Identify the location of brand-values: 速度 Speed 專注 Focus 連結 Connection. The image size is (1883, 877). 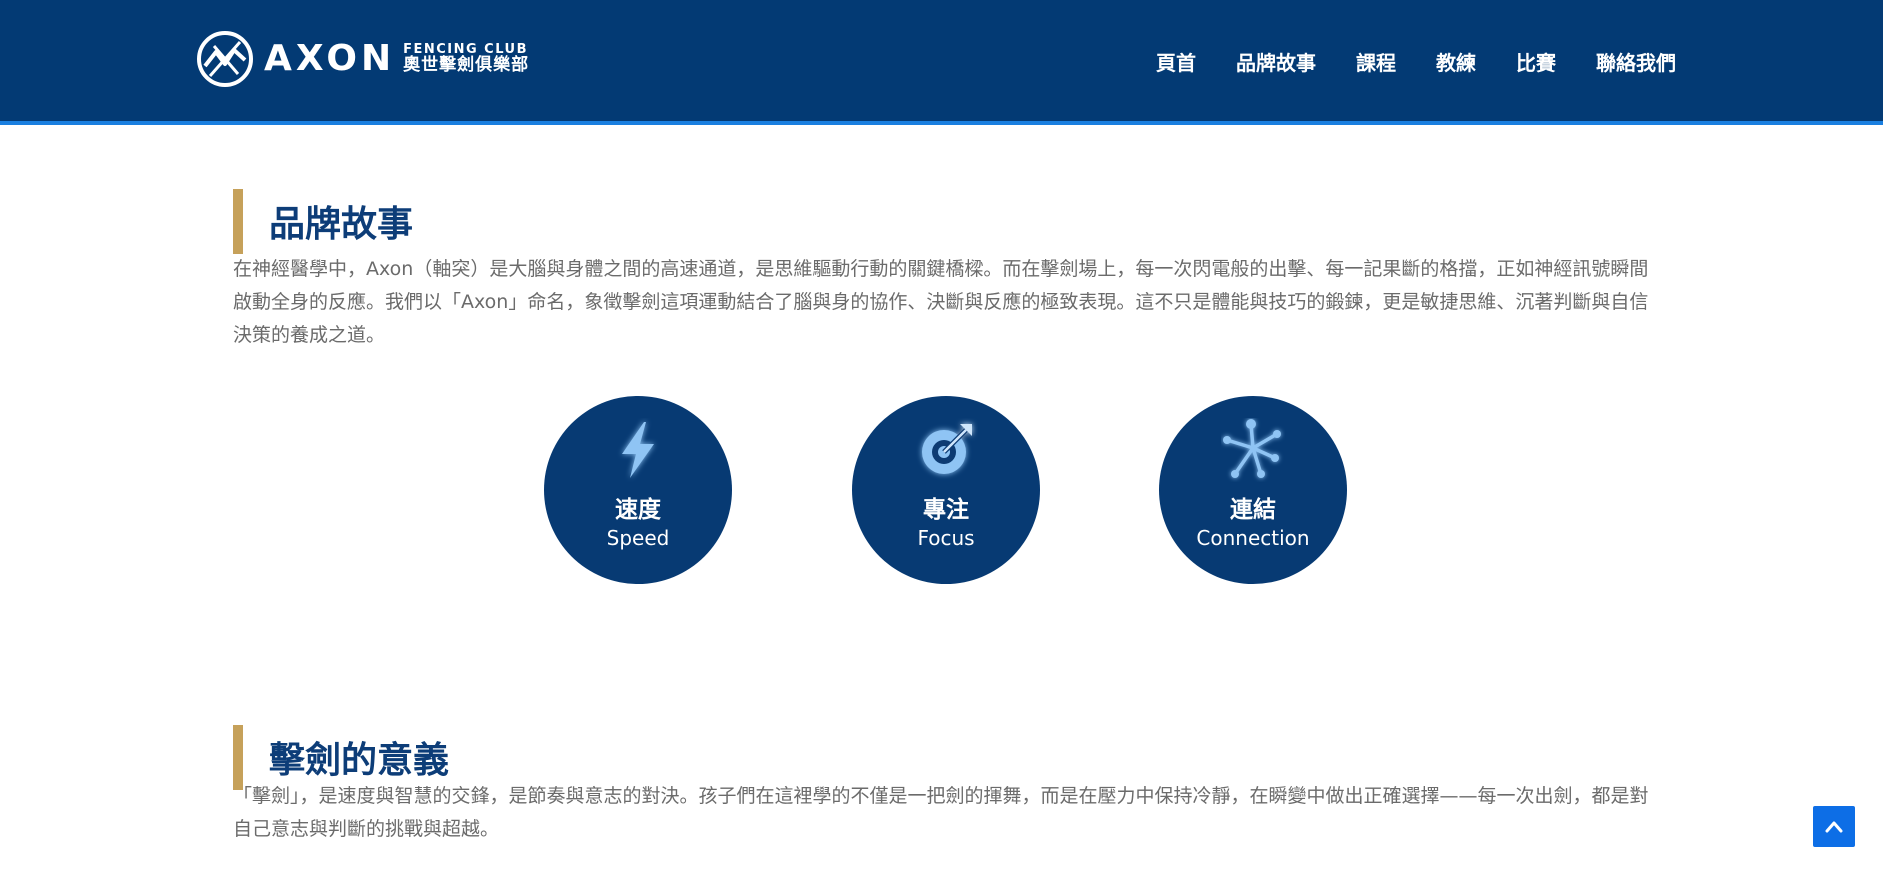
(946, 491).